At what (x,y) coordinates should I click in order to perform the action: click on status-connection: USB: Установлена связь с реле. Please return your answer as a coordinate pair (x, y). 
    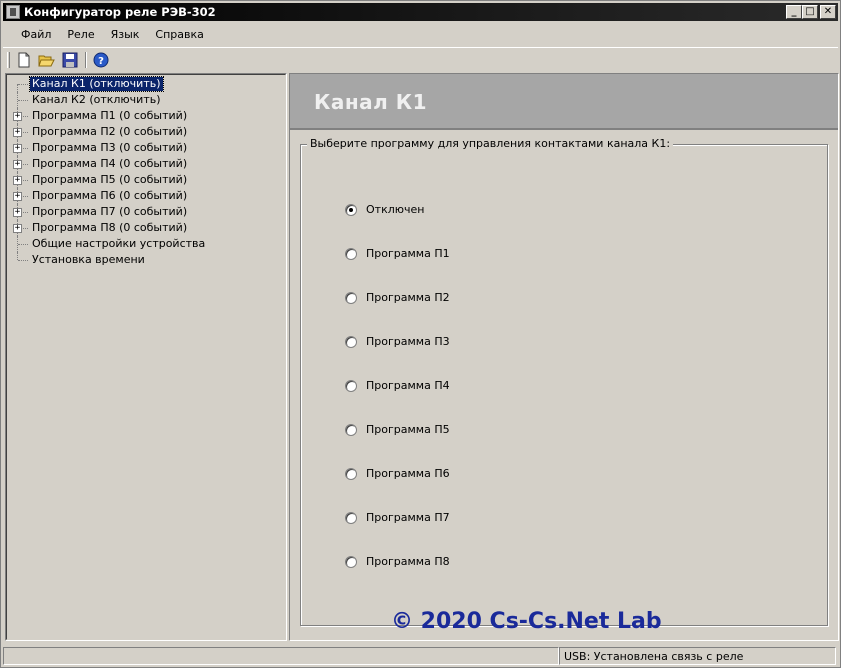
    Looking at the image, I should click on (697, 656).